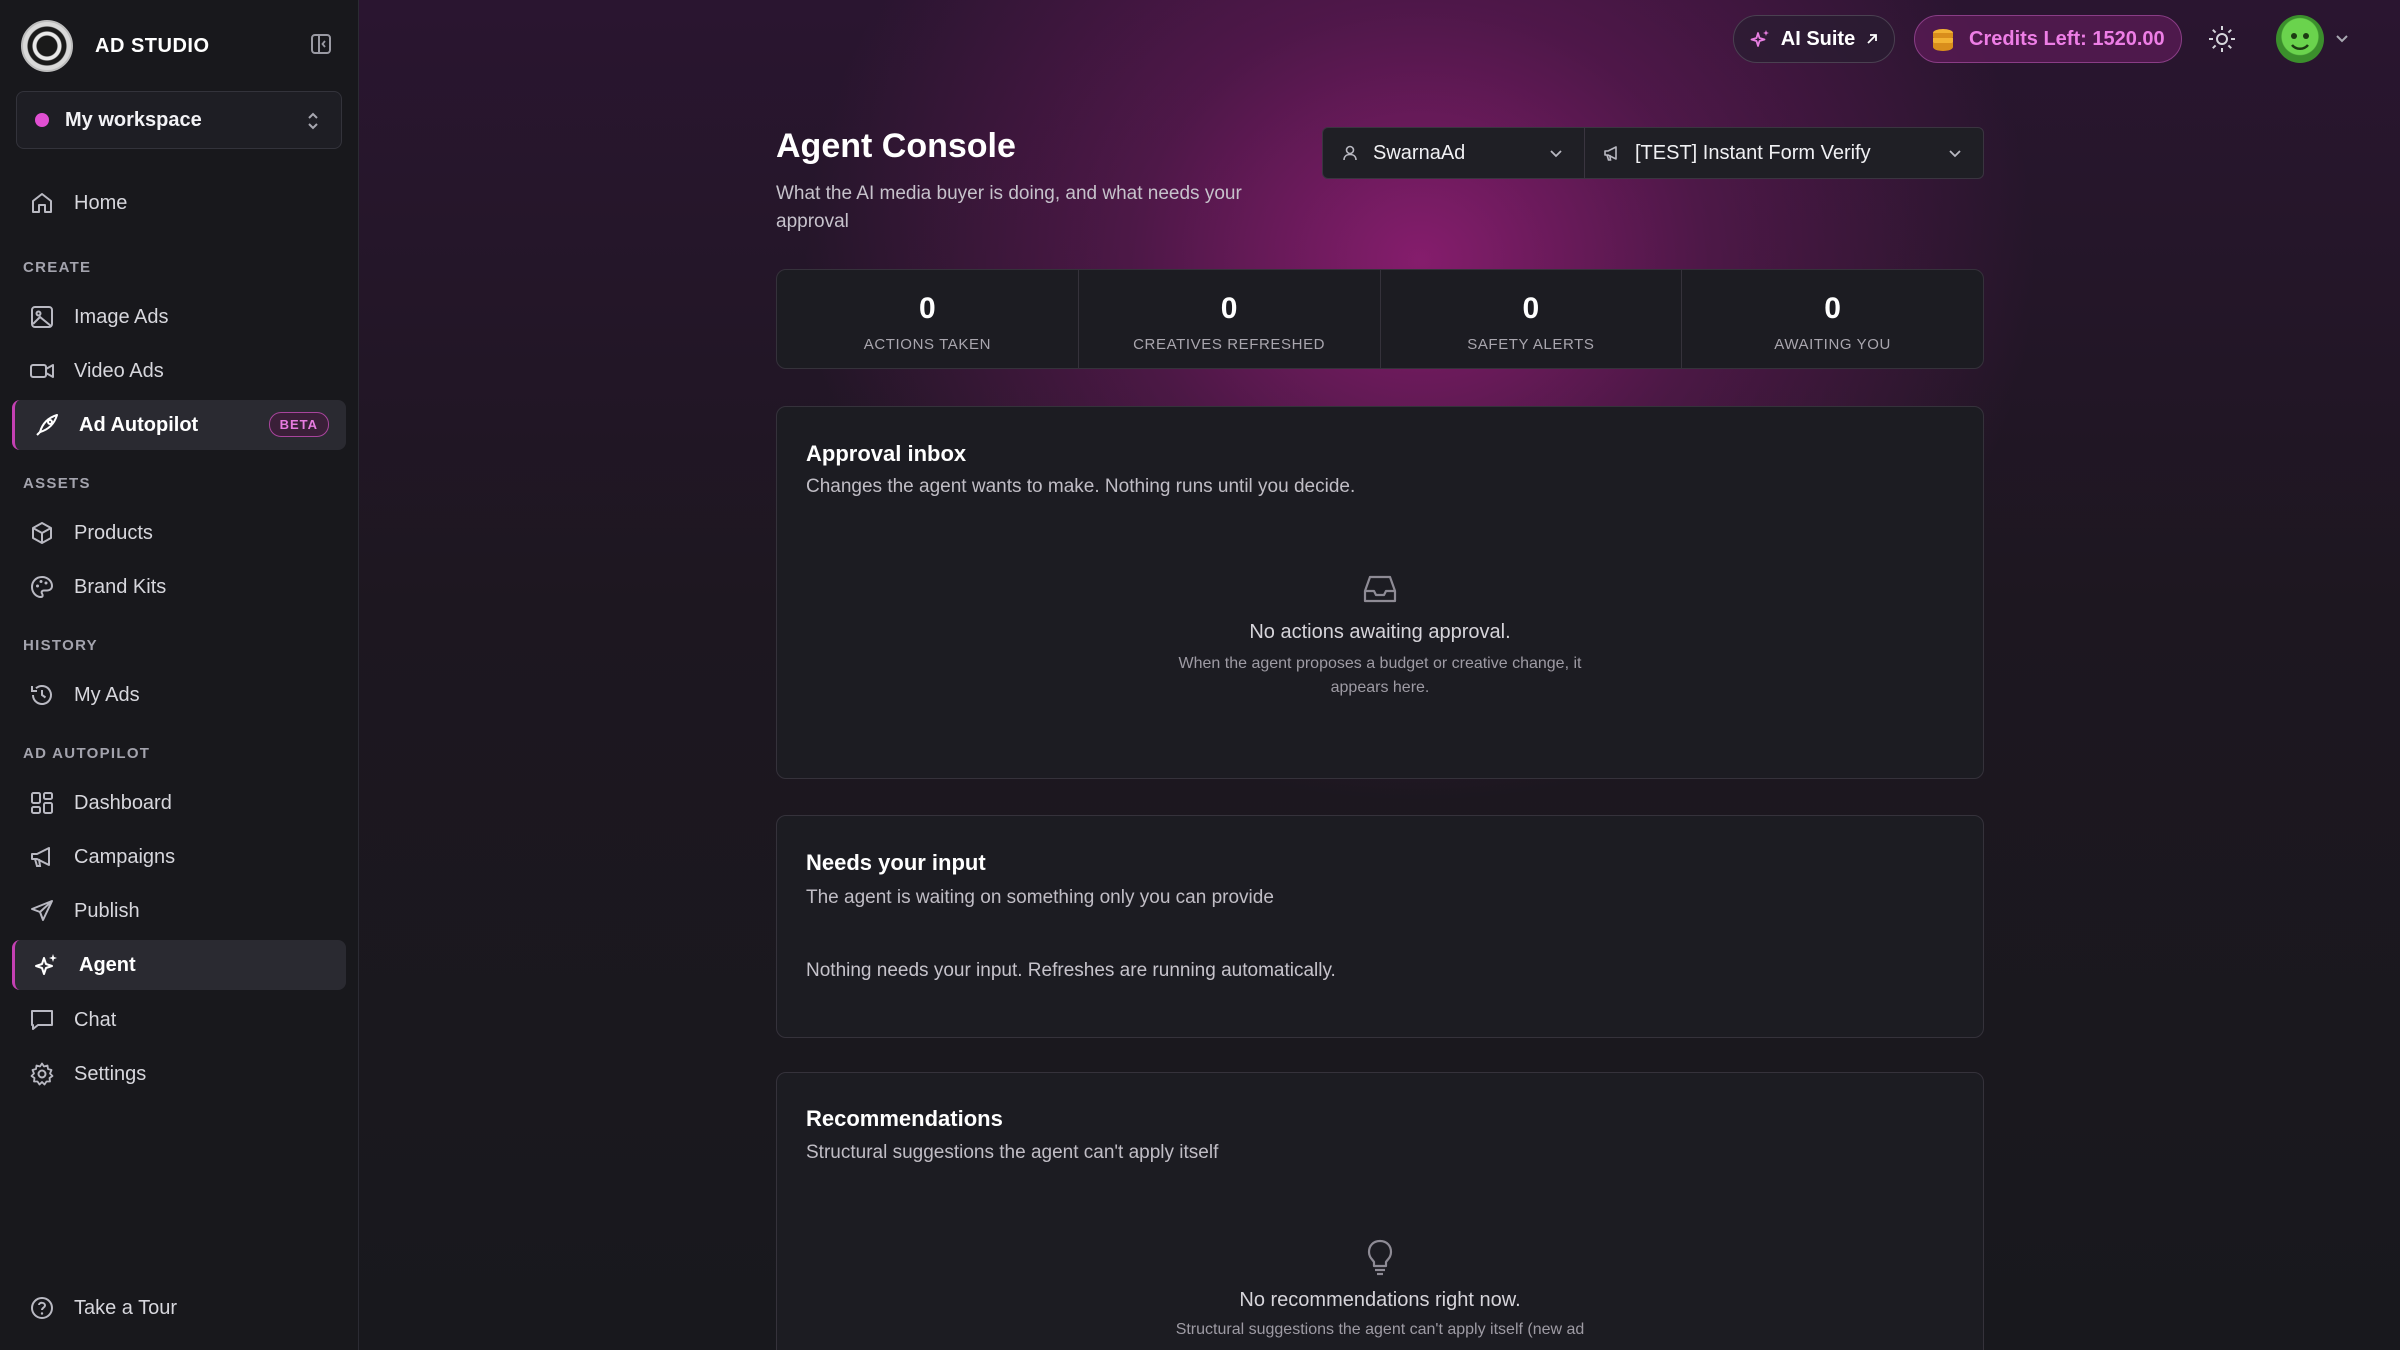  What do you see at coordinates (886, 453) in the screenshot?
I see `card-title: Approval inbox` at bounding box center [886, 453].